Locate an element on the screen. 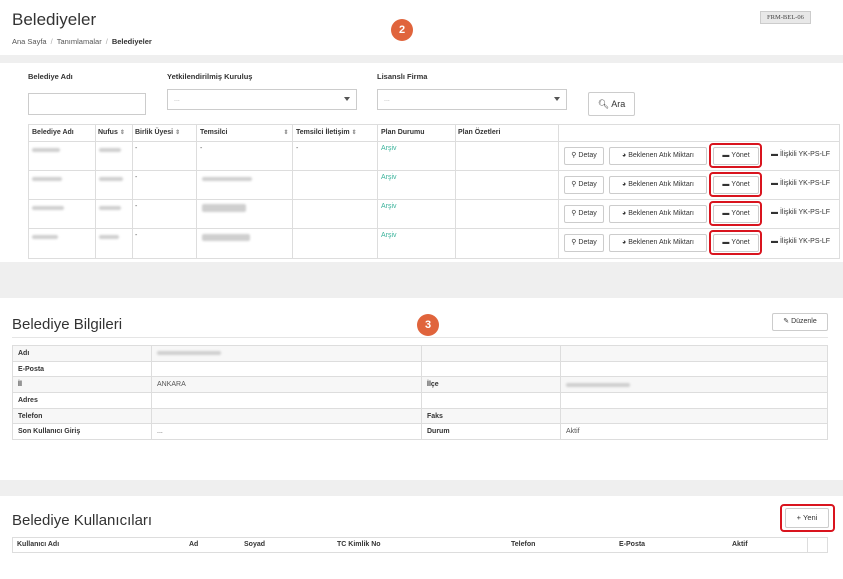 The width and height of the screenshot is (843, 579). page-title: Belediyeler is located at coordinates (54, 19).